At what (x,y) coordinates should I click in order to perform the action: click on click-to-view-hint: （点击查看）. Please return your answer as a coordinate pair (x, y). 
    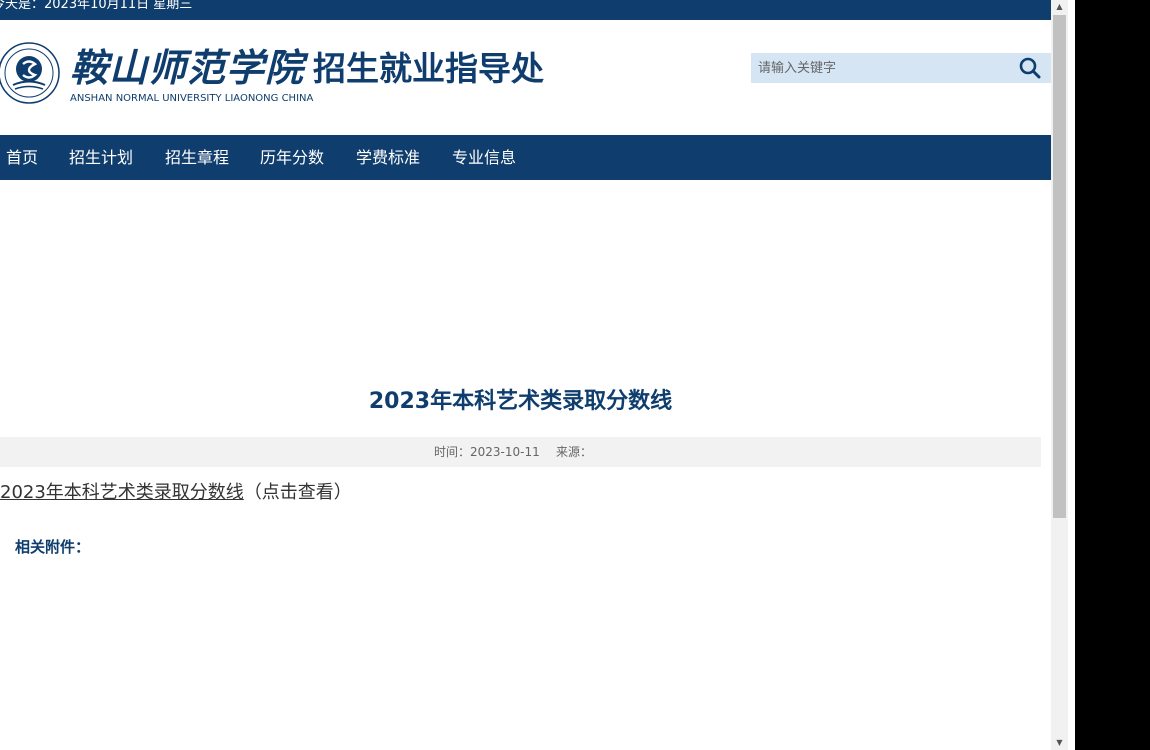
    Looking at the image, I should click on (297, 492).